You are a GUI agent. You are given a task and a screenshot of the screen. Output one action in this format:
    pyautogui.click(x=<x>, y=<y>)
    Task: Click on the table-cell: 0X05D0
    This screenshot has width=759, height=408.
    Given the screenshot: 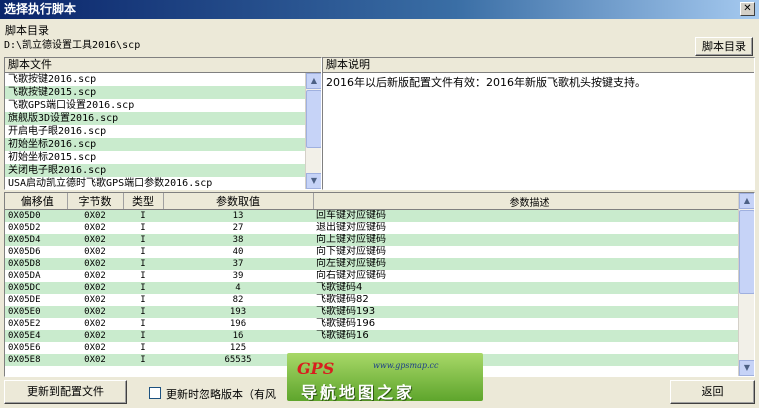 What is the action you would take?
    pyautogui.click(x=36, y=215)
    